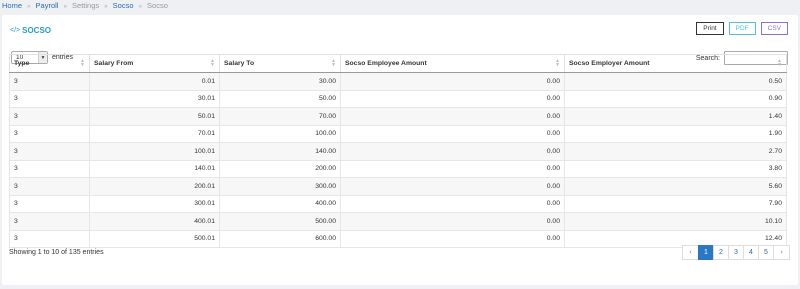 This screenshot has height=289, width=800. What do you see at coordinates (86, 5) in the screenshot?
I see `breadcrumb-settings: Settings` at bounding box center [86, 5].